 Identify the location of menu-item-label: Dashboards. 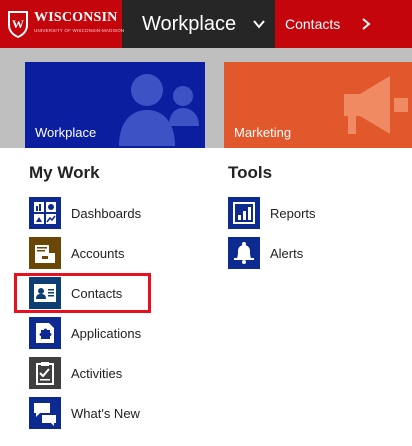
(106, 213).